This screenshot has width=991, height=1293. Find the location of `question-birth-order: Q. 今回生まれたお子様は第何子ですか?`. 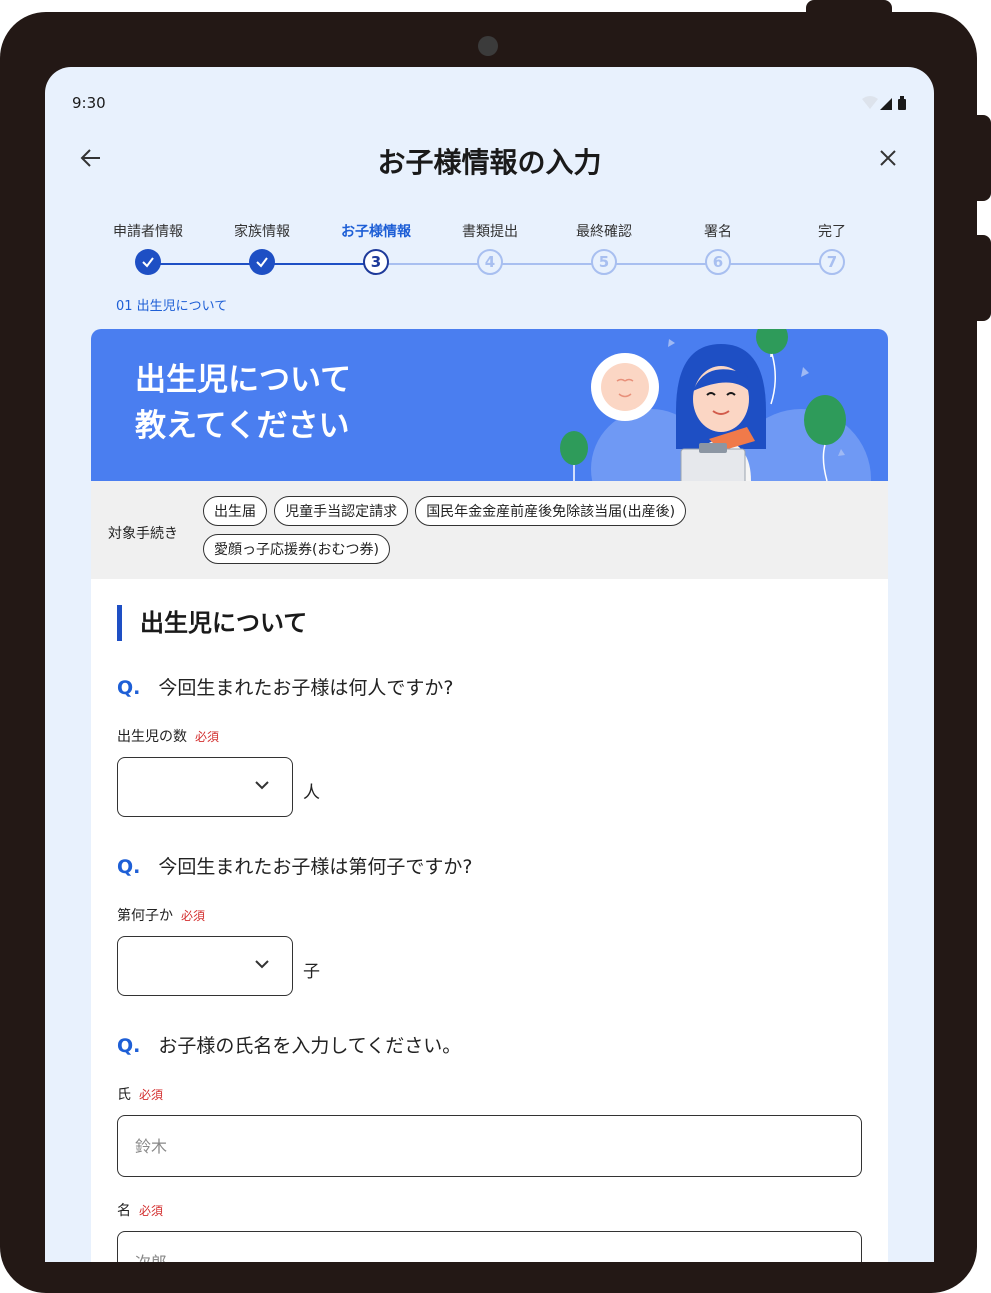

question-birth-order: Q. 今回生まれたお子様は第何子ですか? is located at coordinates (294, 865).